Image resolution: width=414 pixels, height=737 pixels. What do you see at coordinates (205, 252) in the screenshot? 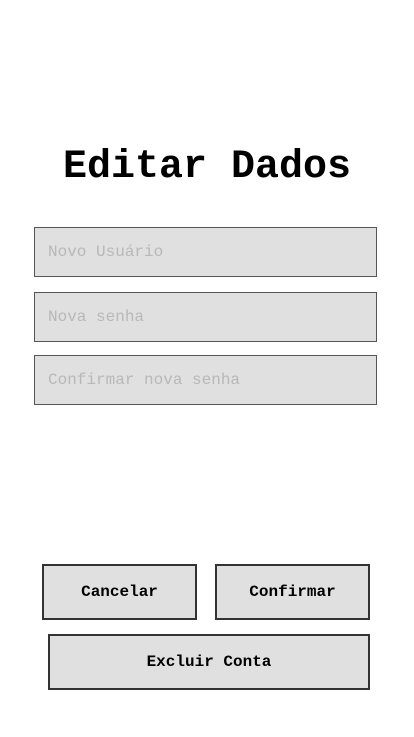
I see `new-username-input` at bounding box center [205, 252].